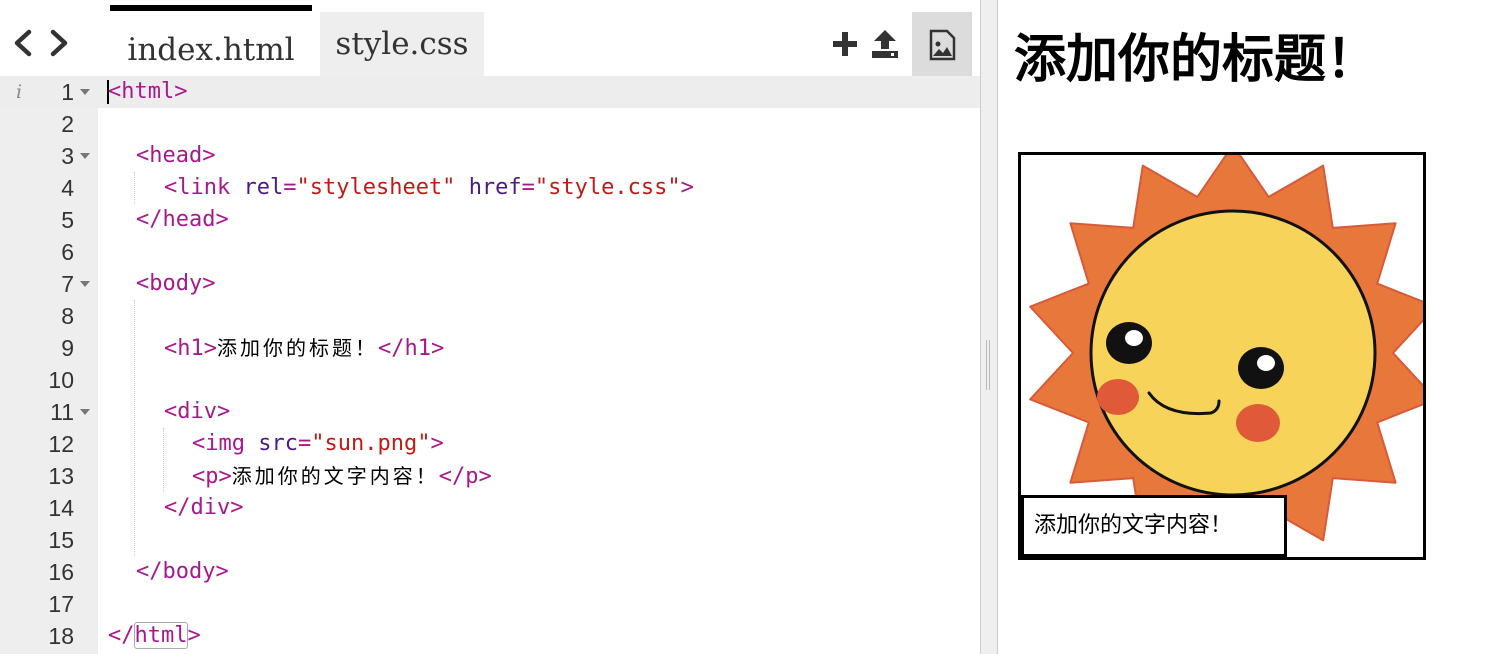 This screenshot has width=1494, height=654. I want to click on code-line: 2, so click(490, 124).